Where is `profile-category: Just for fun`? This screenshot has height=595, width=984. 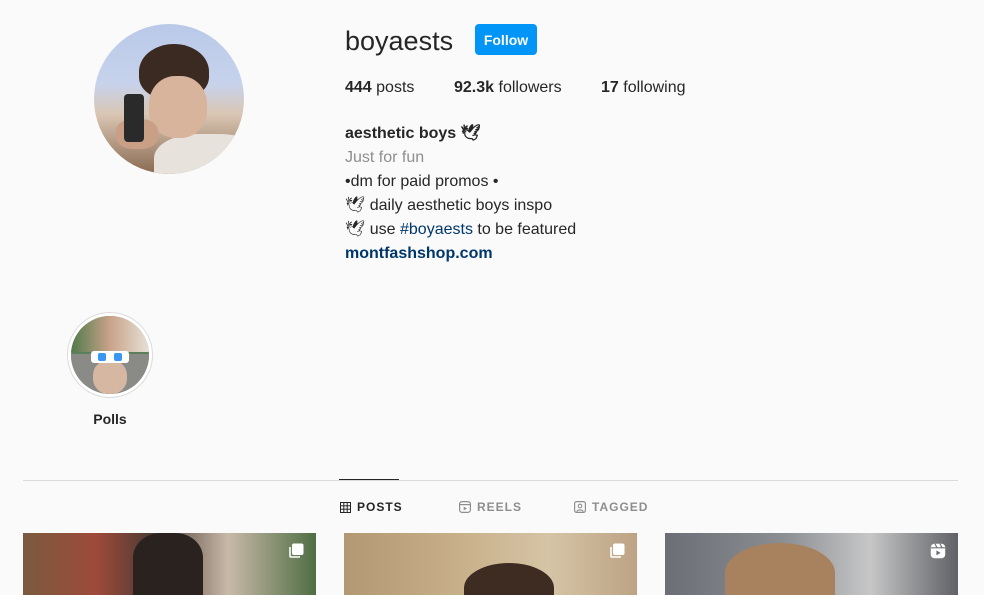 profile-category: Just for fun is located at coordinates (385, 157).